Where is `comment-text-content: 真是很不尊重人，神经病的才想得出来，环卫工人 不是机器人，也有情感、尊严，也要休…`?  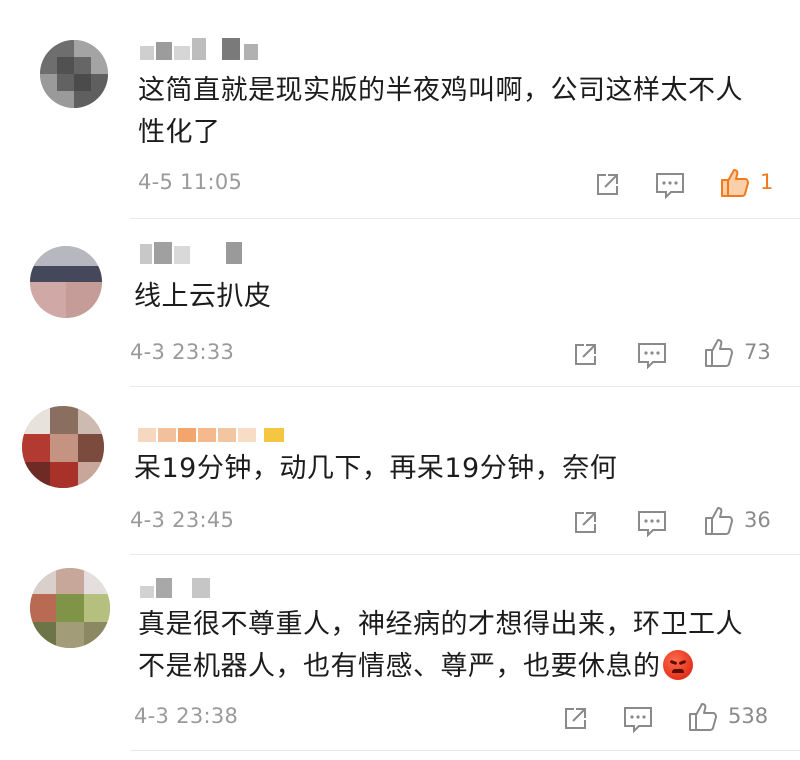 comment-text-content: 真是很不尊重人，神经病的才想得出来，环卫工人 不是机器人，也有情感、尊严，也要休… is located at coordinates (440, 645).